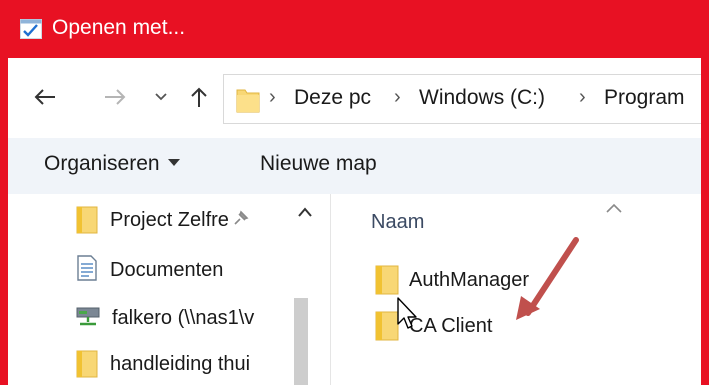 This screenshot has height=385, width=709. I want to click on list-item: AuthManager, so click(452, 280).